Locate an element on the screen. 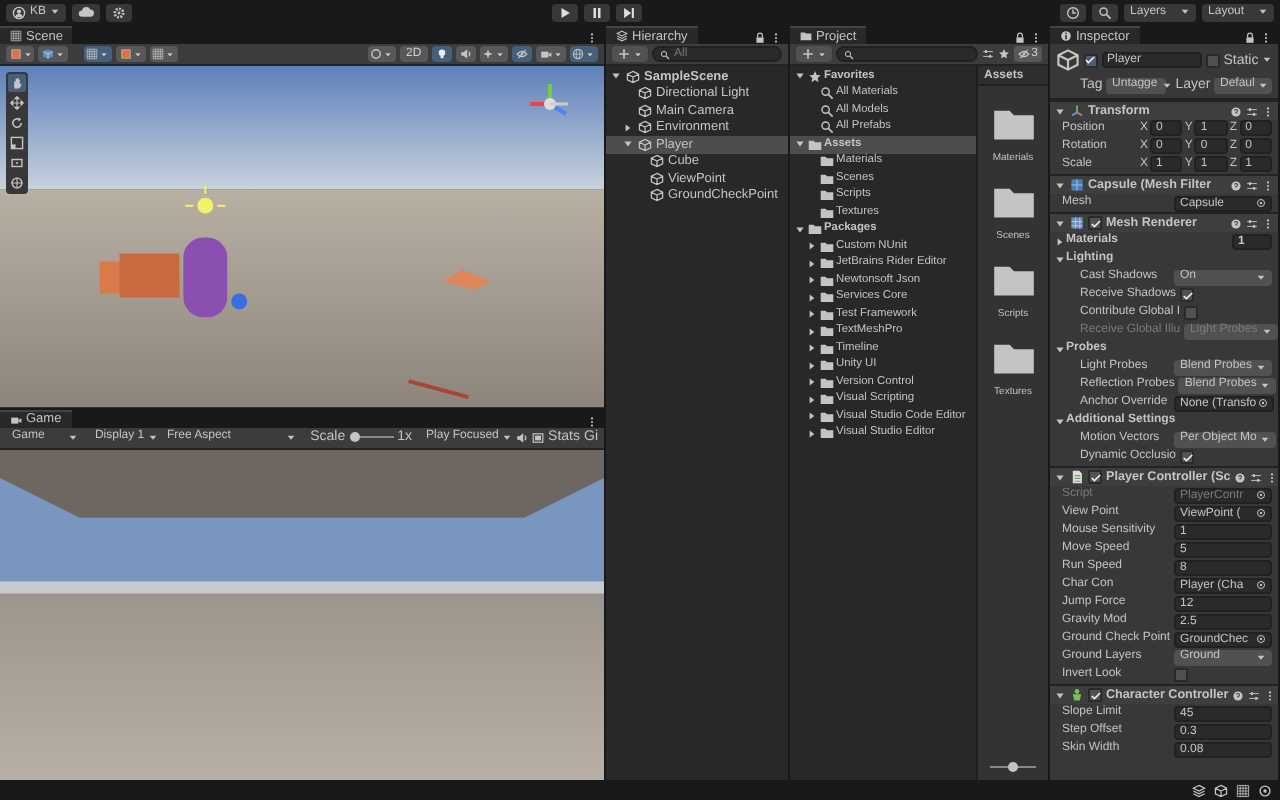  stats-icon is located at coordinates (538, 437).